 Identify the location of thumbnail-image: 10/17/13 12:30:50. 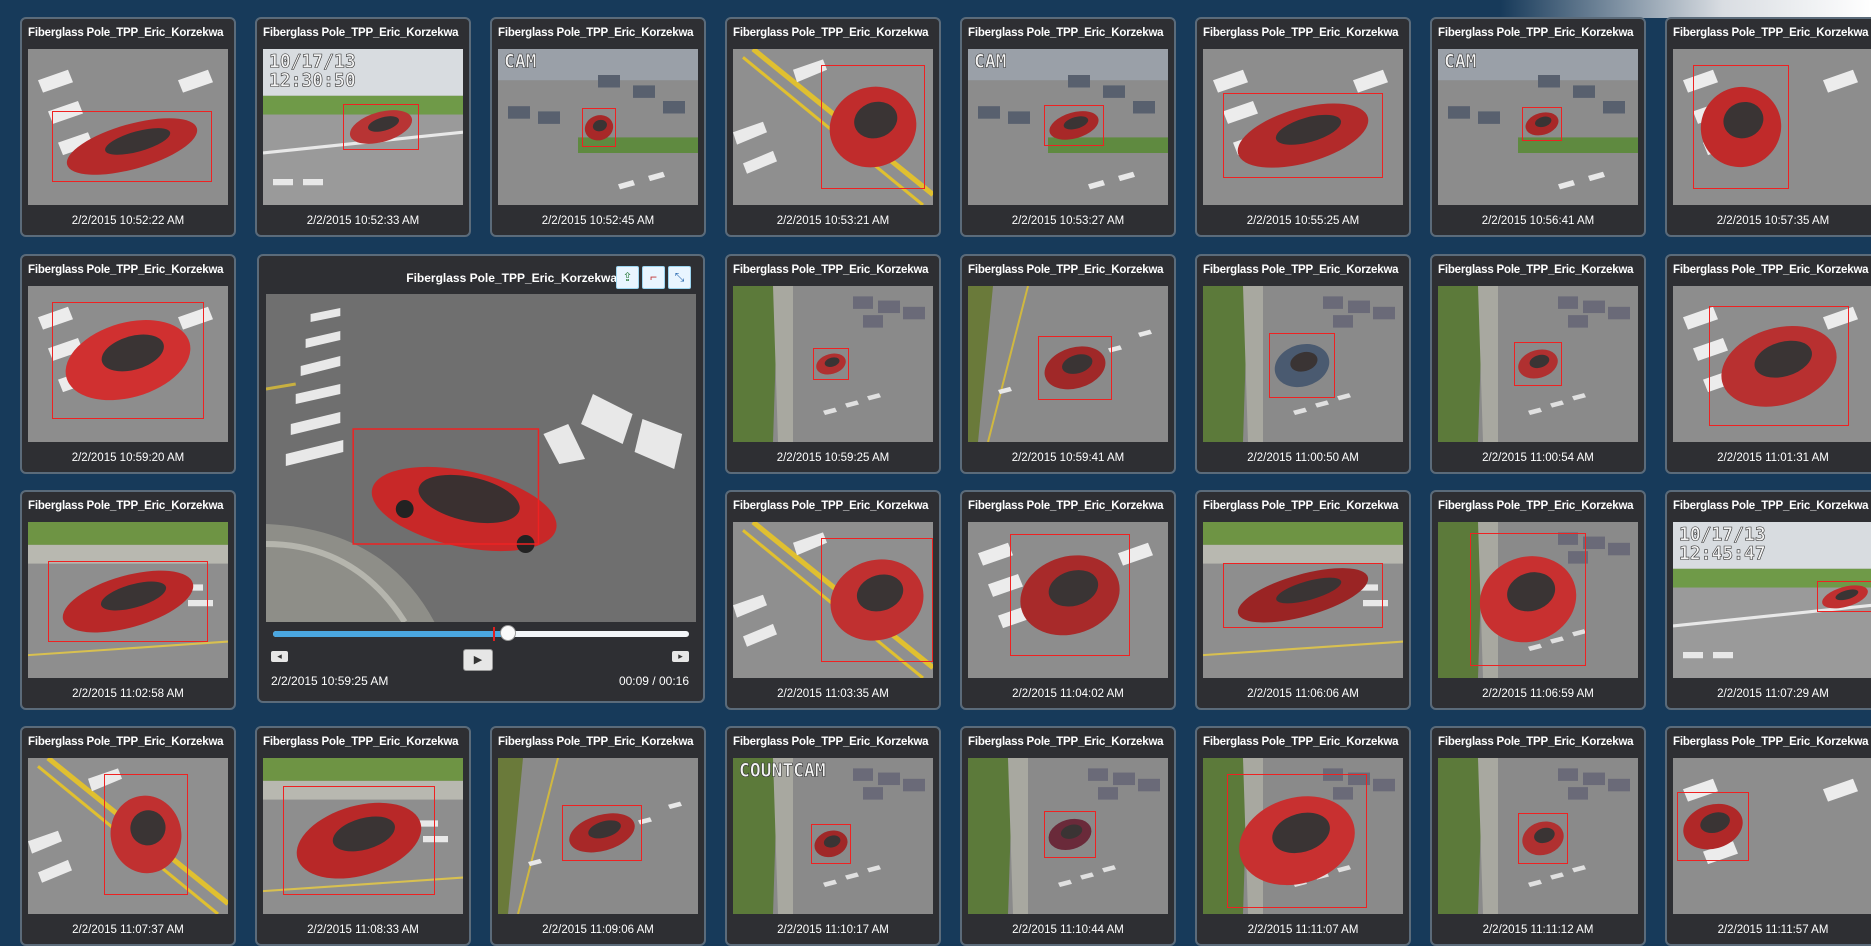
(363, 127).